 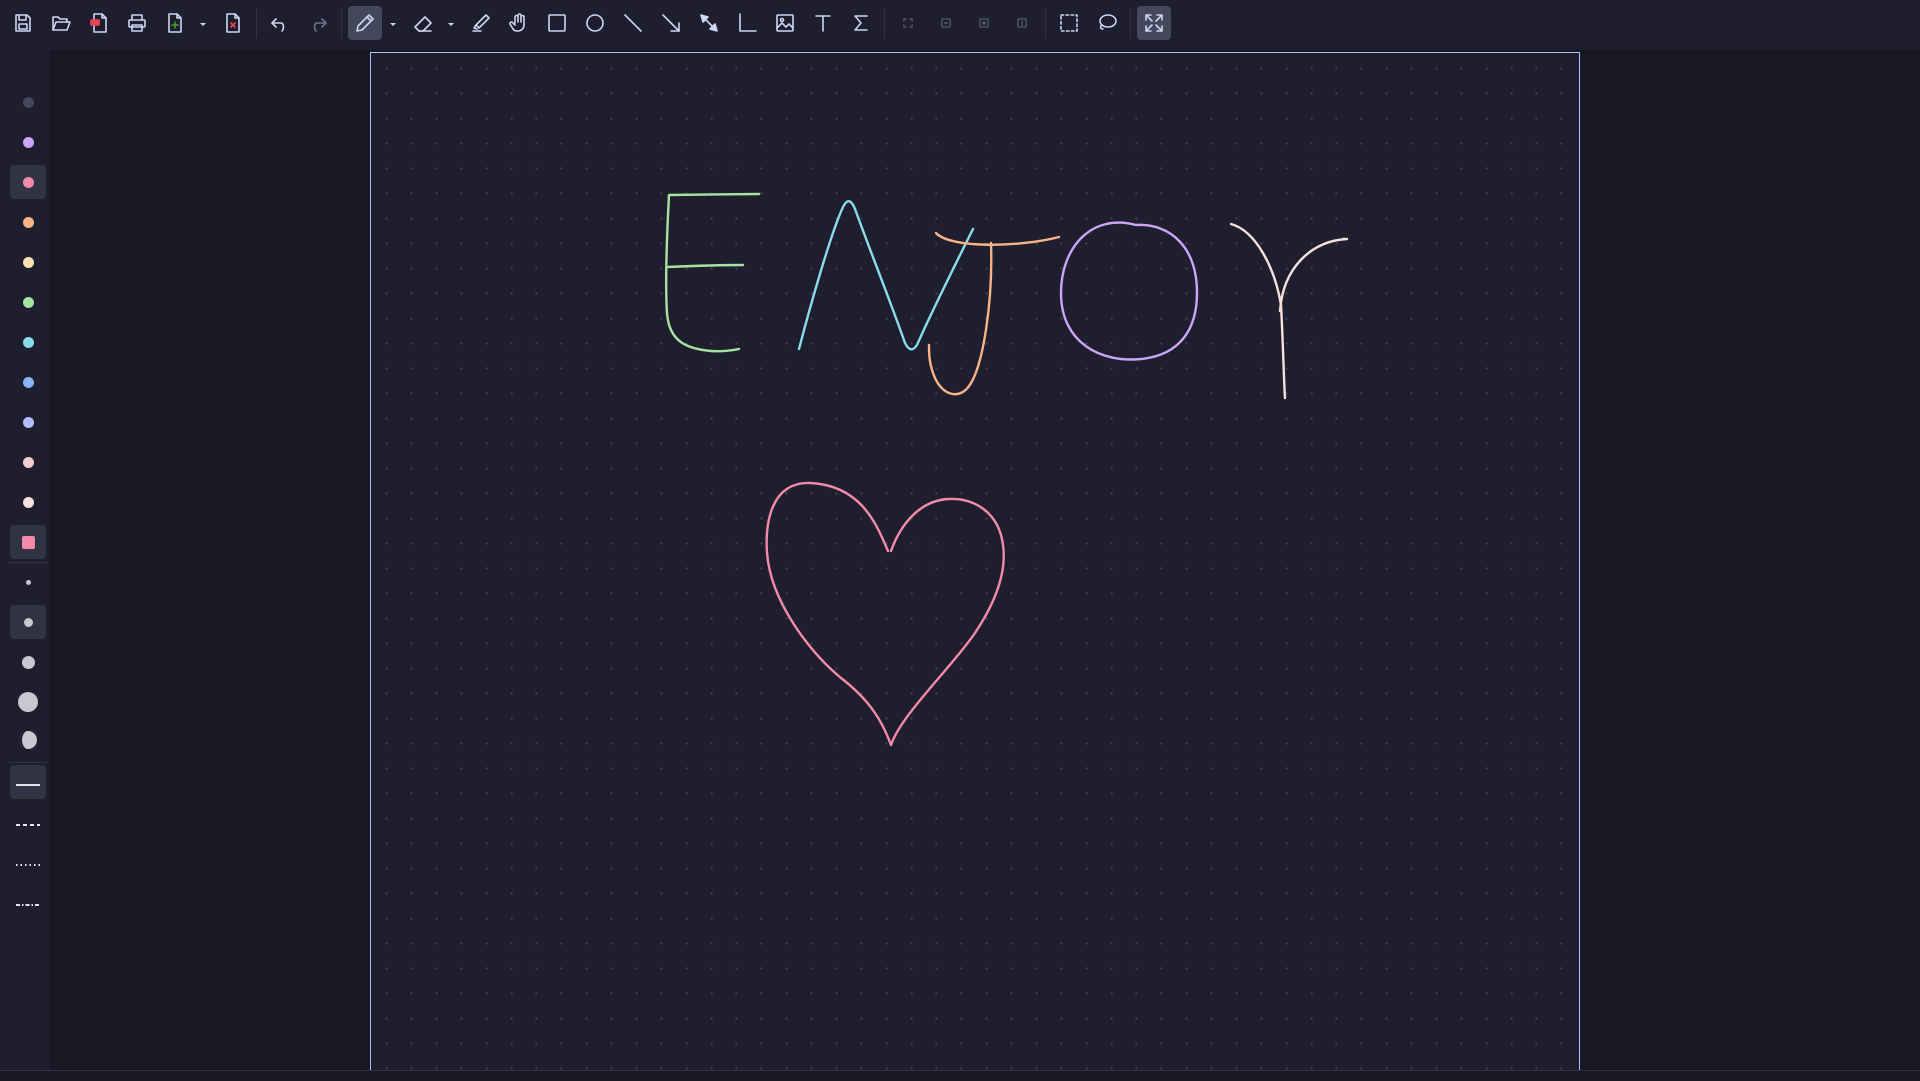 I want to click on text-icon, so click(x=823, y=23).